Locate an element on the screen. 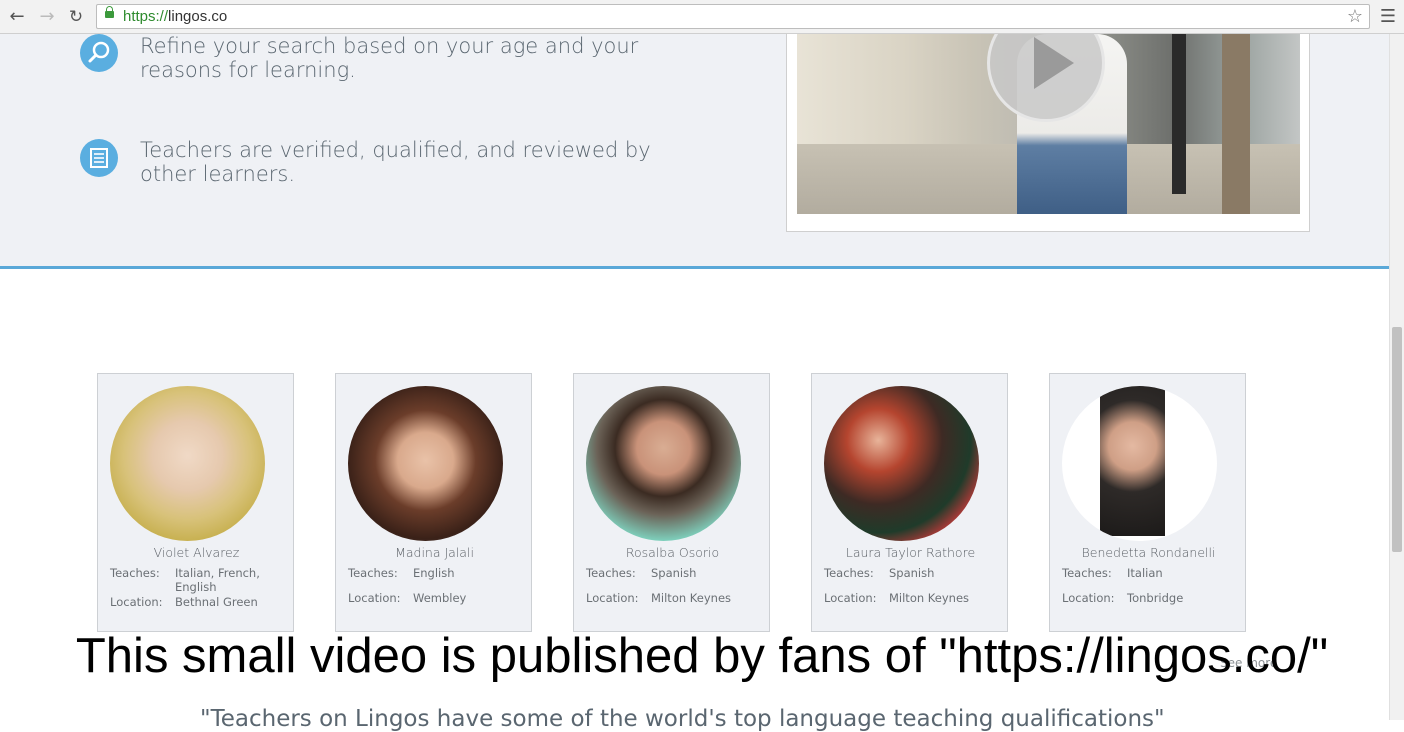 The image size is (1404, 732). teacher-name: Madina Jalali is located at coordinates (434, 552).